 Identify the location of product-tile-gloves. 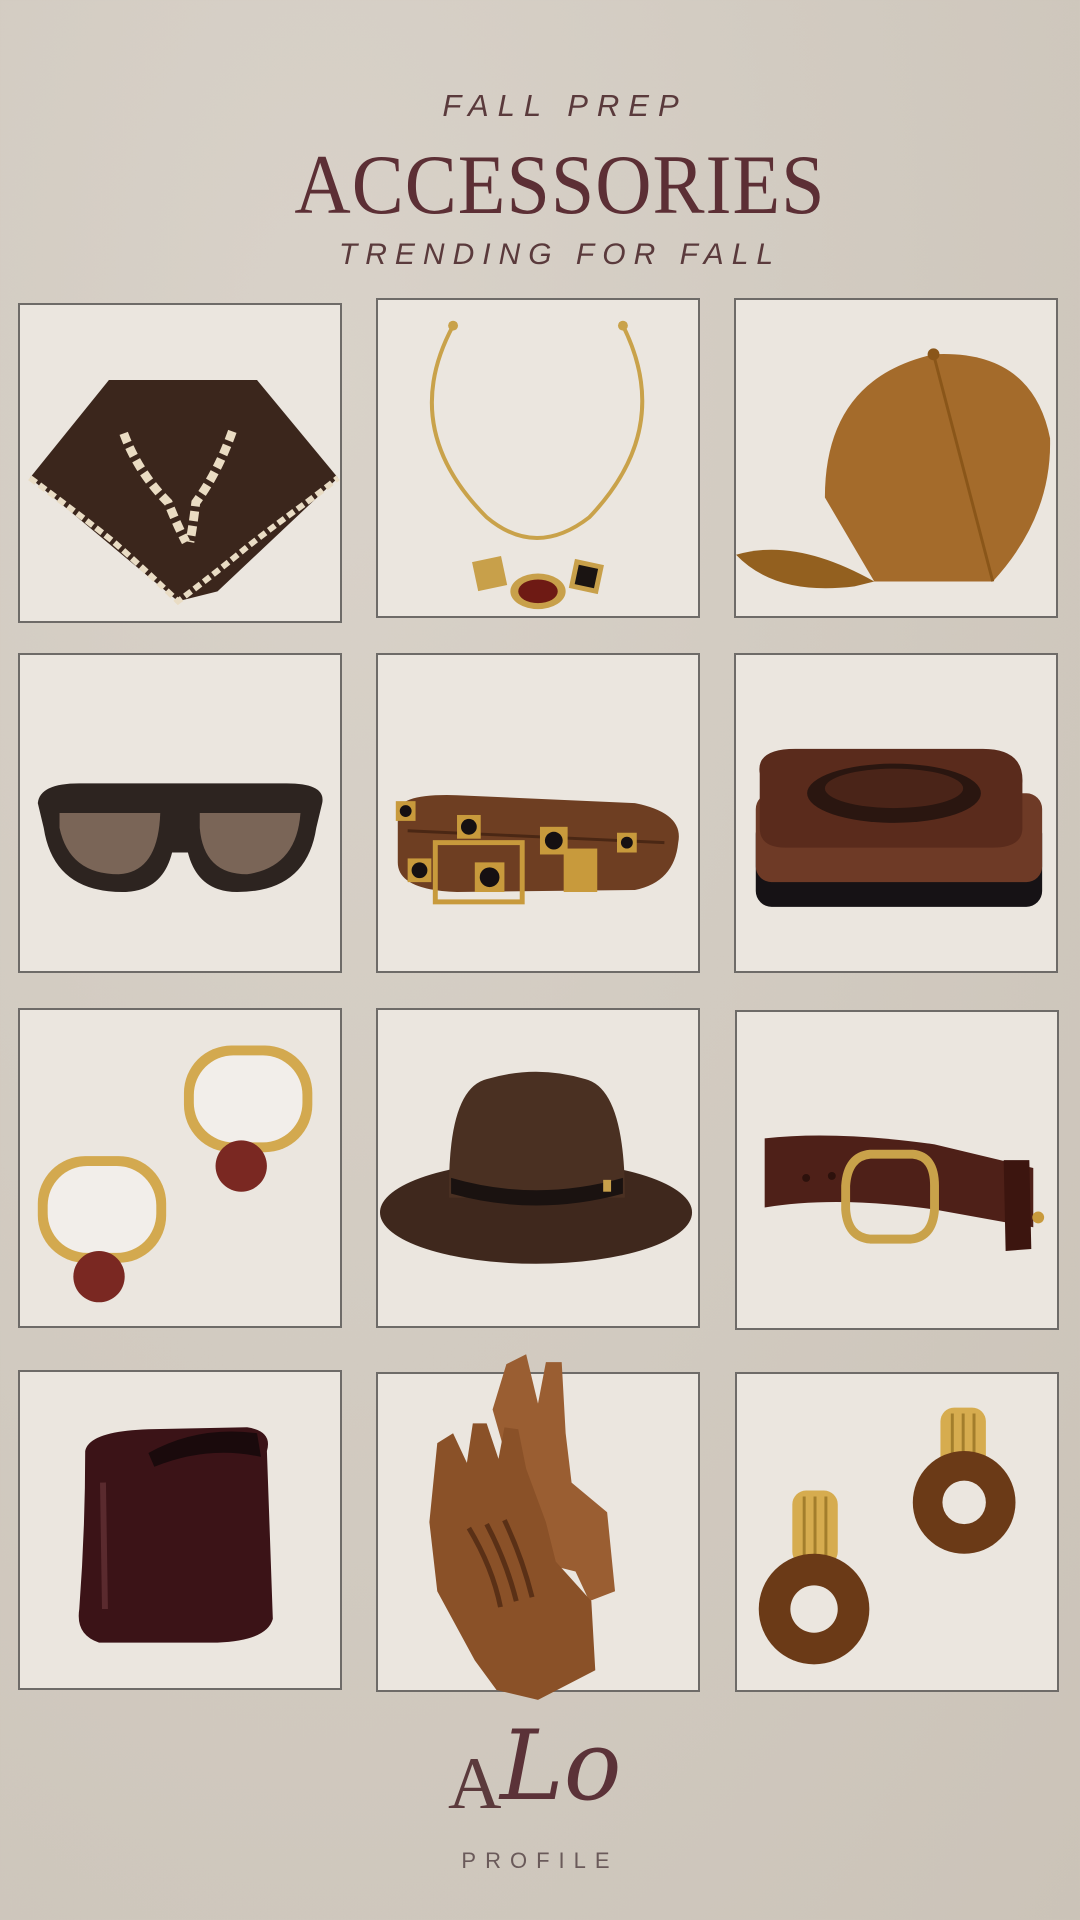
(538, 1527).